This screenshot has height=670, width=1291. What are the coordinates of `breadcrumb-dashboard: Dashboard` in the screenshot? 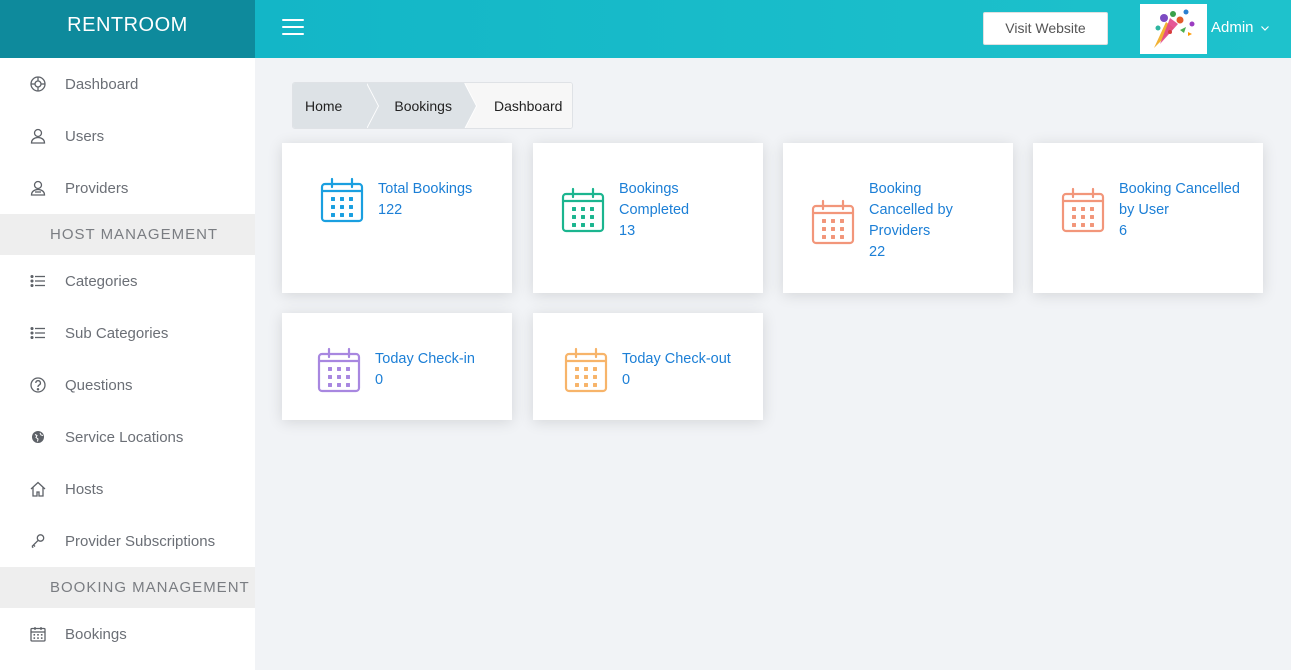 It's located at (518, 105).